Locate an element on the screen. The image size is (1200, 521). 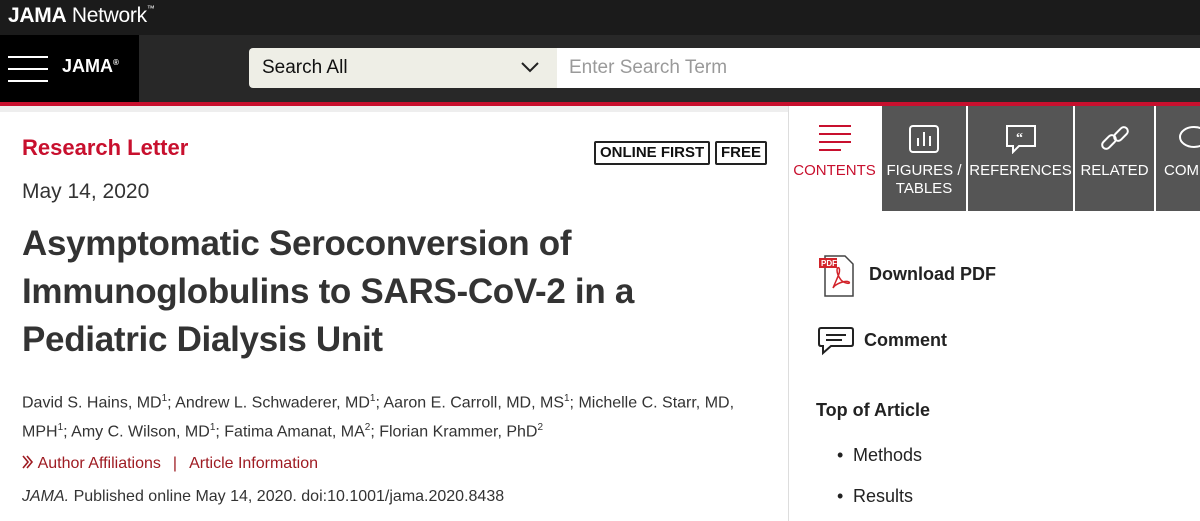
pdf-icon: PDF is located at coordinates (836, 276).